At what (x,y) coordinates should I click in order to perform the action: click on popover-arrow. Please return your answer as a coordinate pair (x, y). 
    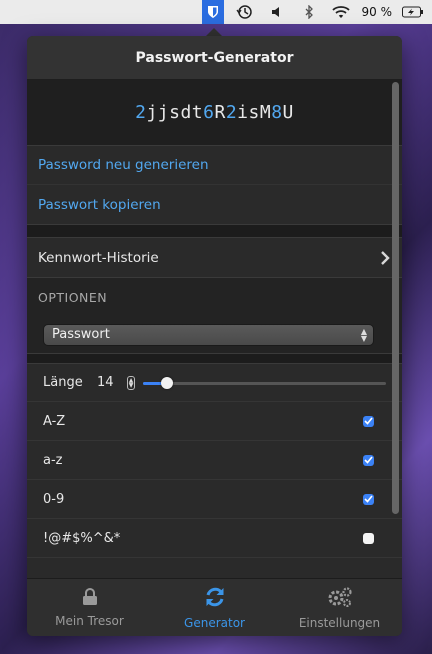
    Looking at the image, I should click on (214, 32).